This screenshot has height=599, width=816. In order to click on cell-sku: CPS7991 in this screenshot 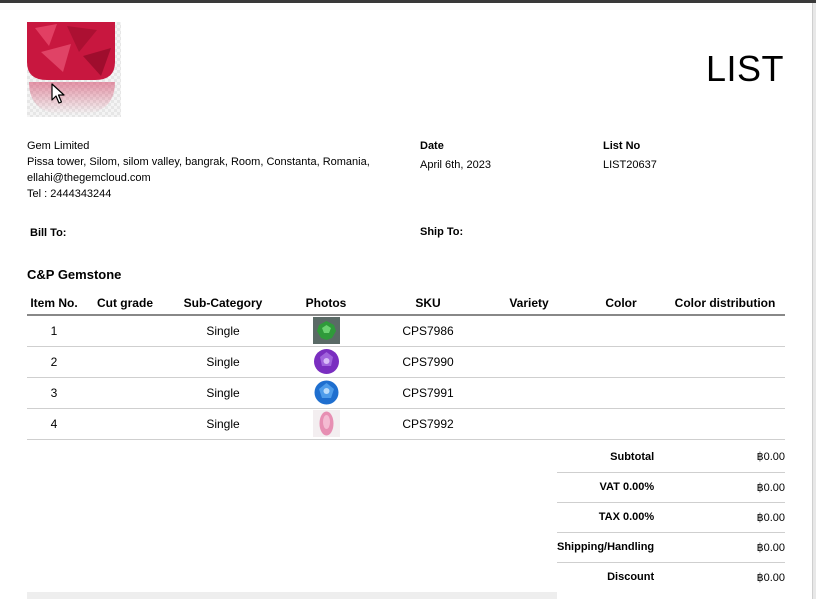, I will do `click(428, 393)`.